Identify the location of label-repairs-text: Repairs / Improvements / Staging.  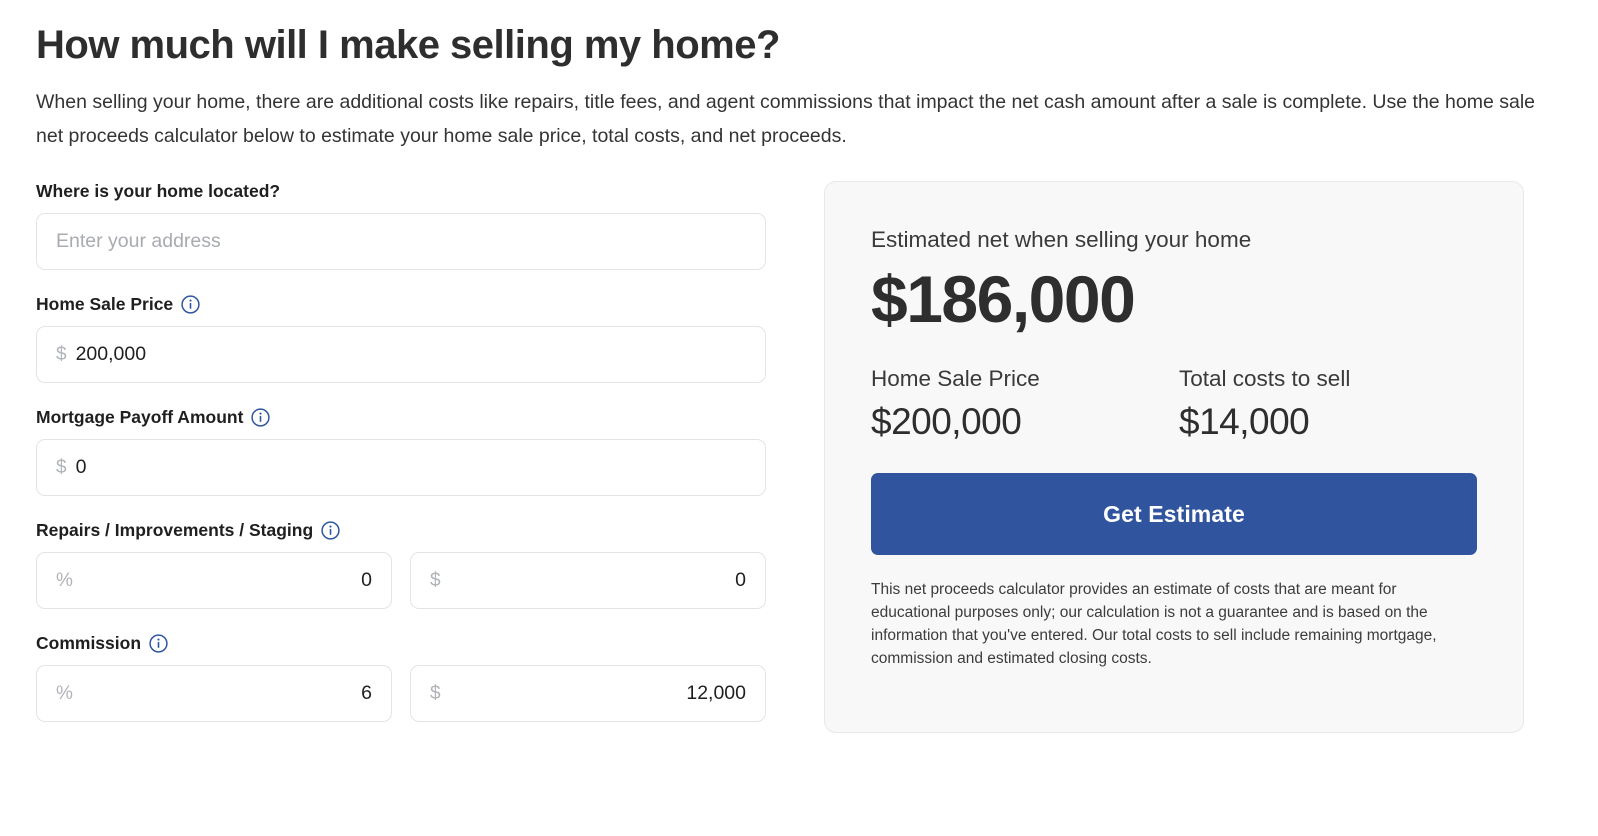
(175, 530).